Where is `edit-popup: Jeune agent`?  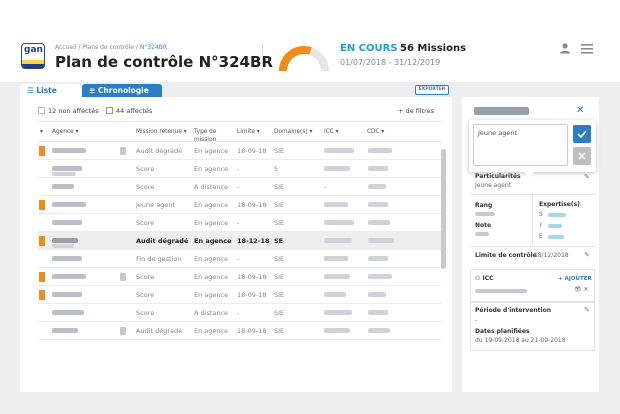
edit-popup: Jeune agent is located at coordinates (532, 146).